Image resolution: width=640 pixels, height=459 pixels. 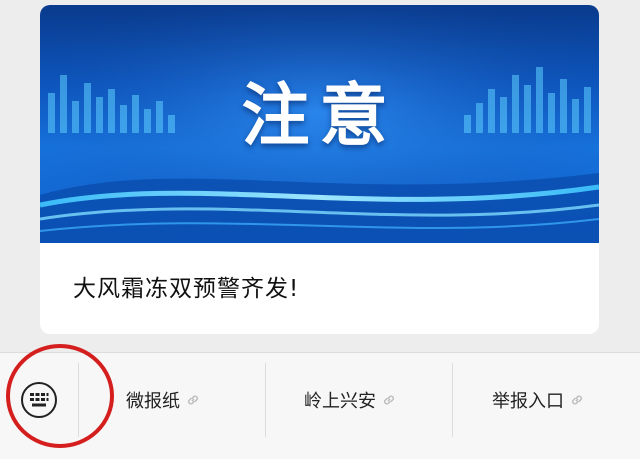 I want to click on banner-headline: 注意, so click(x=319, y=116).